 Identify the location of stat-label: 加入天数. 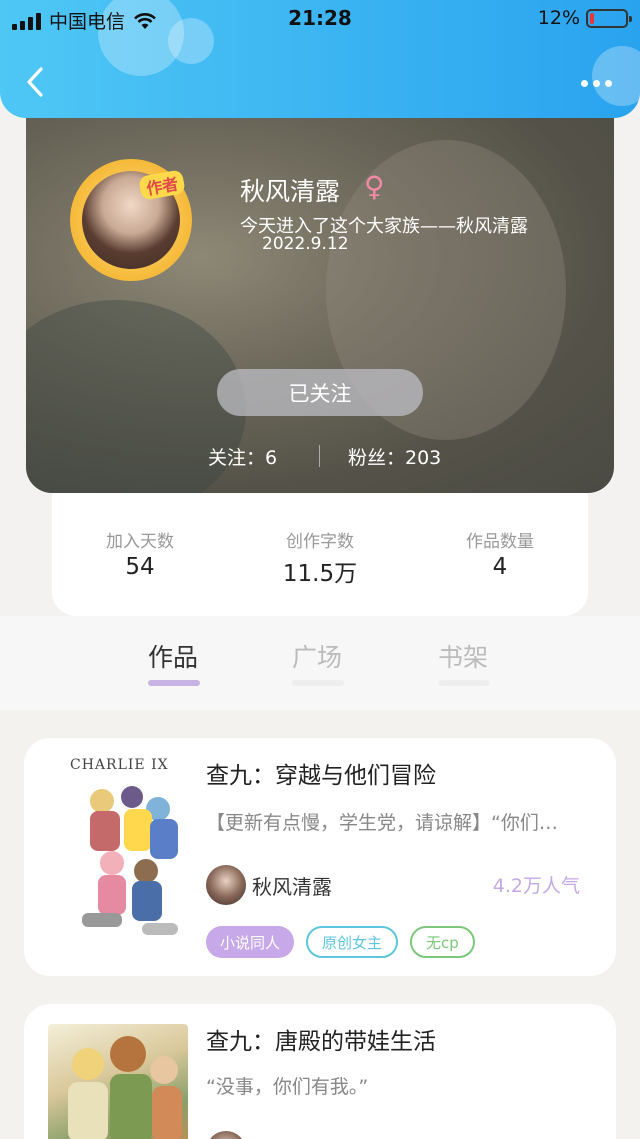
(140, 542).